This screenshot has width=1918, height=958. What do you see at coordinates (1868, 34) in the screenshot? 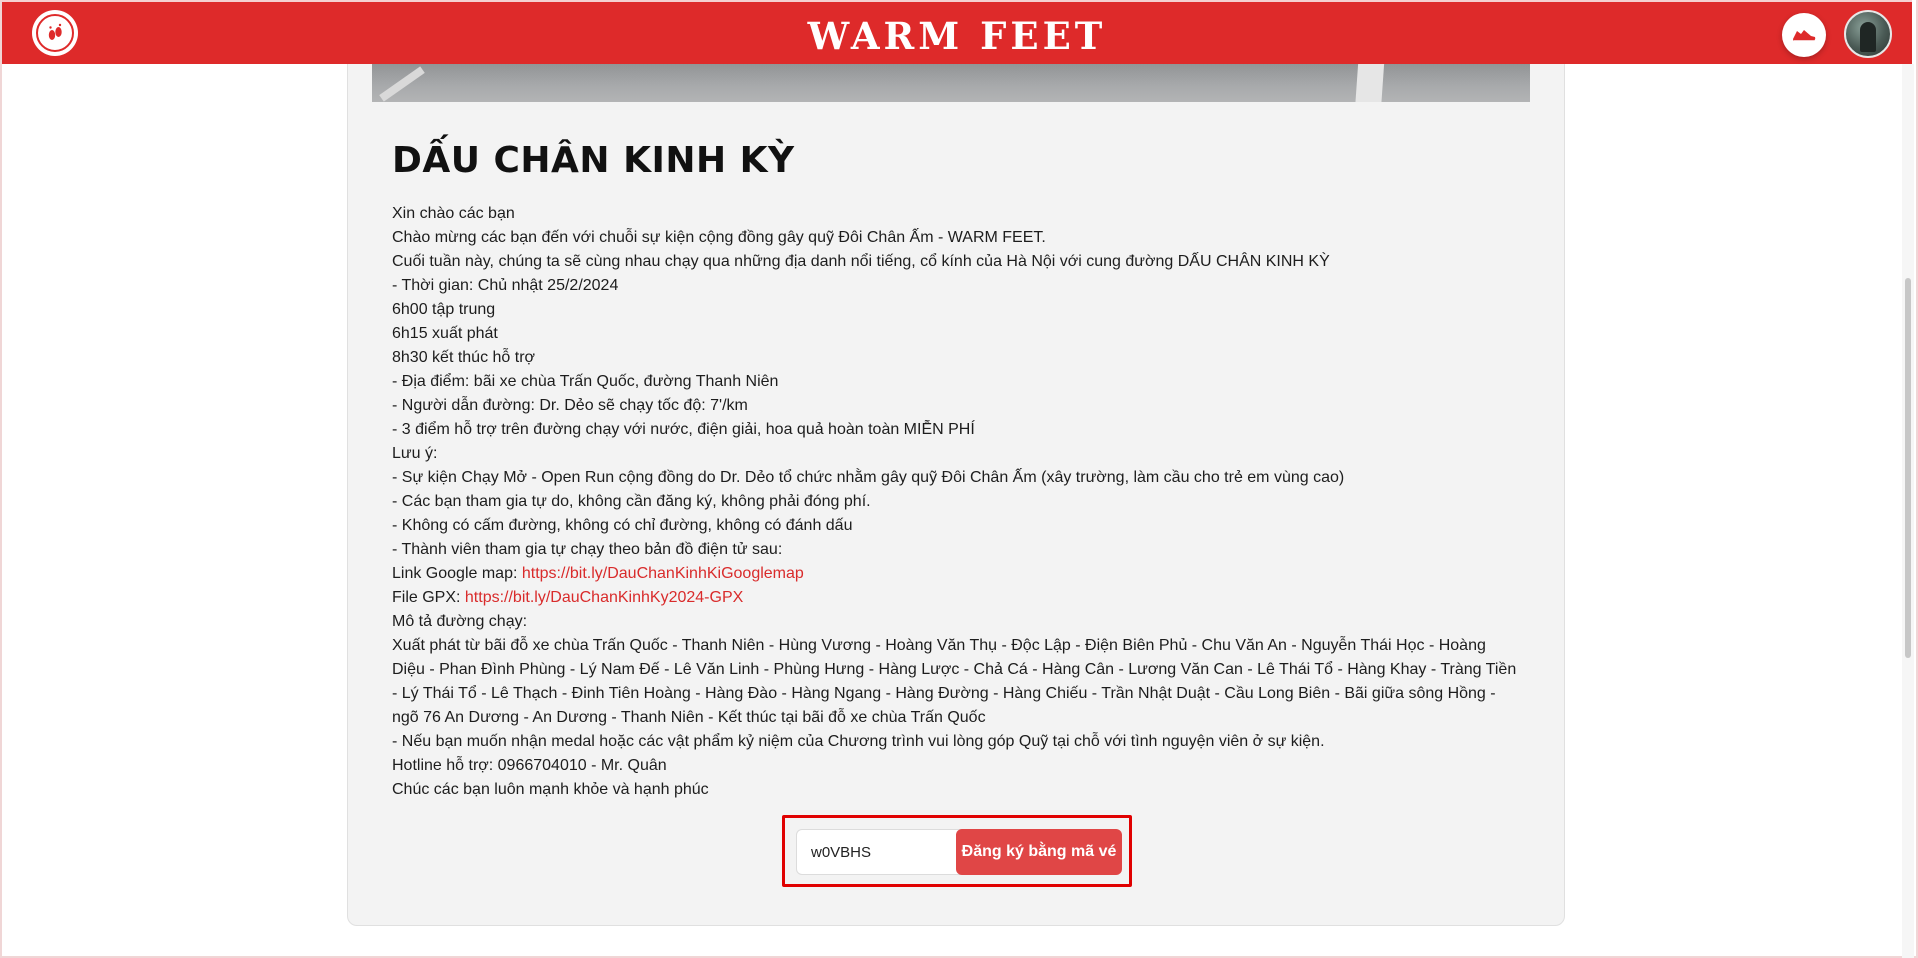
I see `user-avatar` at bounding box center [1868, 34].